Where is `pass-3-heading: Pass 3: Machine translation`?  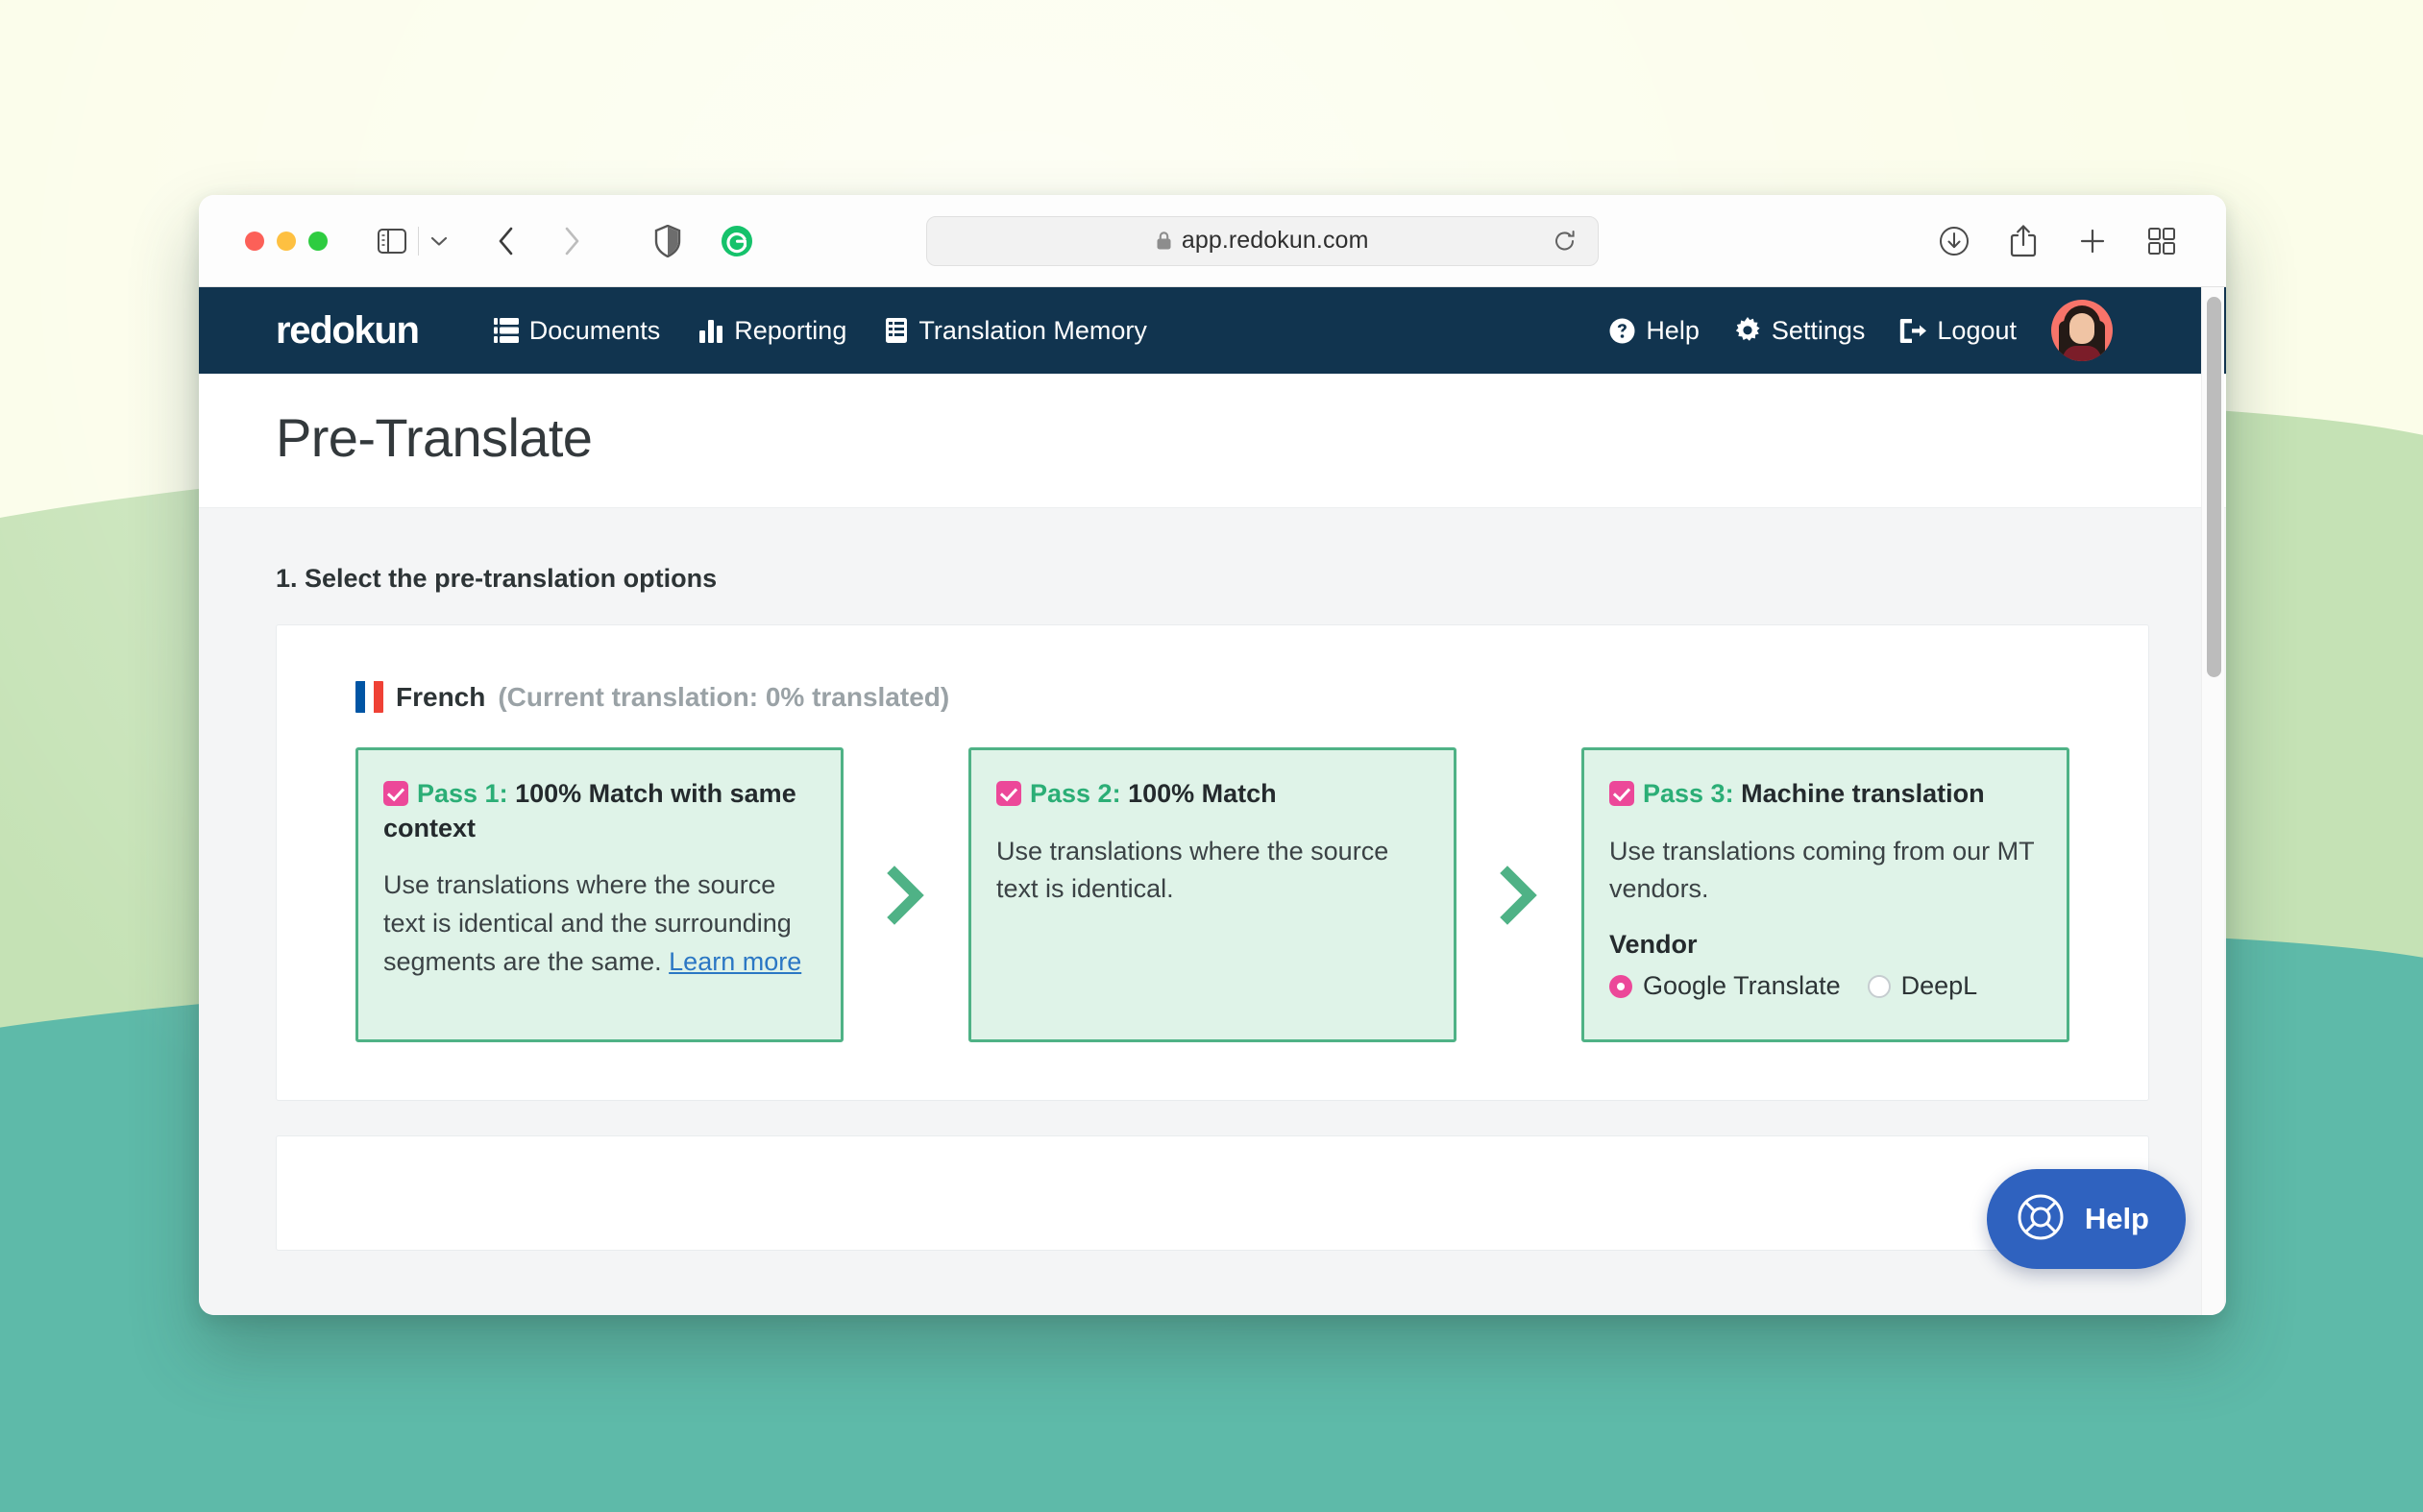
pass-3-heading: Pass 3: Machine translation is located at coordinates (1824, 794).